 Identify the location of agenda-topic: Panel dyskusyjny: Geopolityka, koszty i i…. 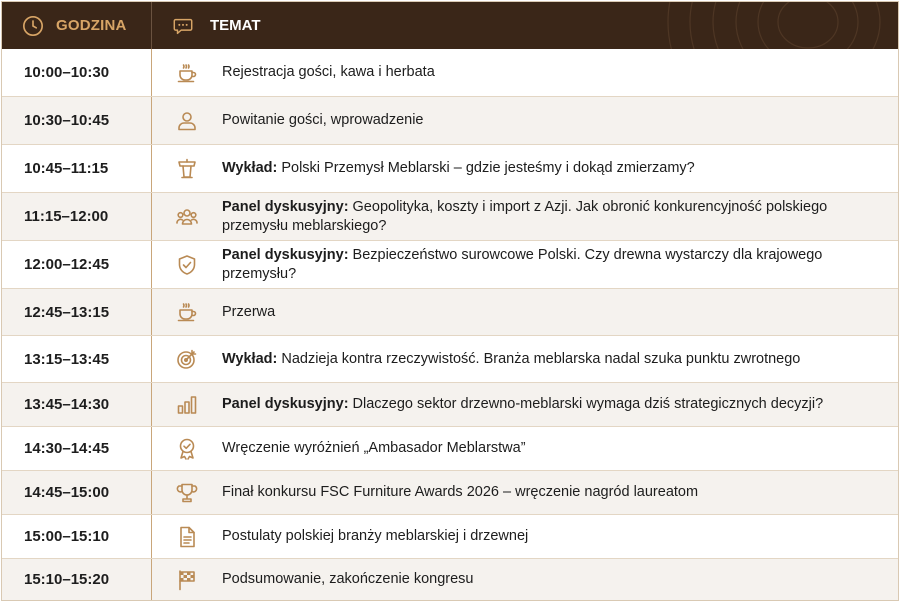
(560, 216).